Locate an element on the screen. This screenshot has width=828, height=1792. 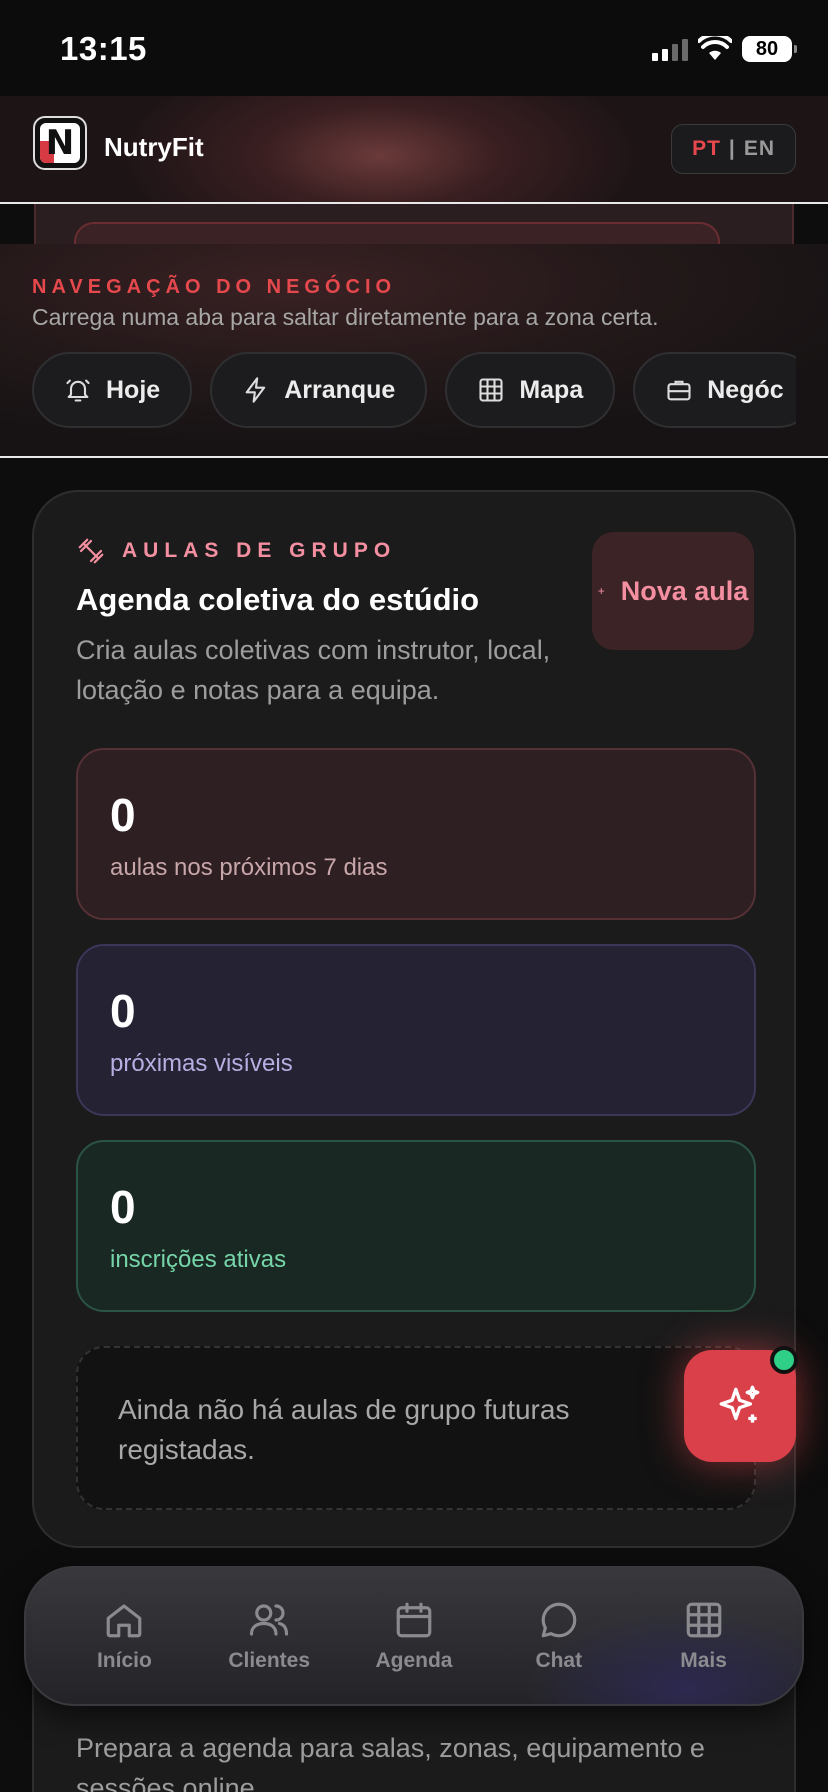
business-nav-chips: Hoje Arranque Mapa Negóc is located at coordinates (414, 391).